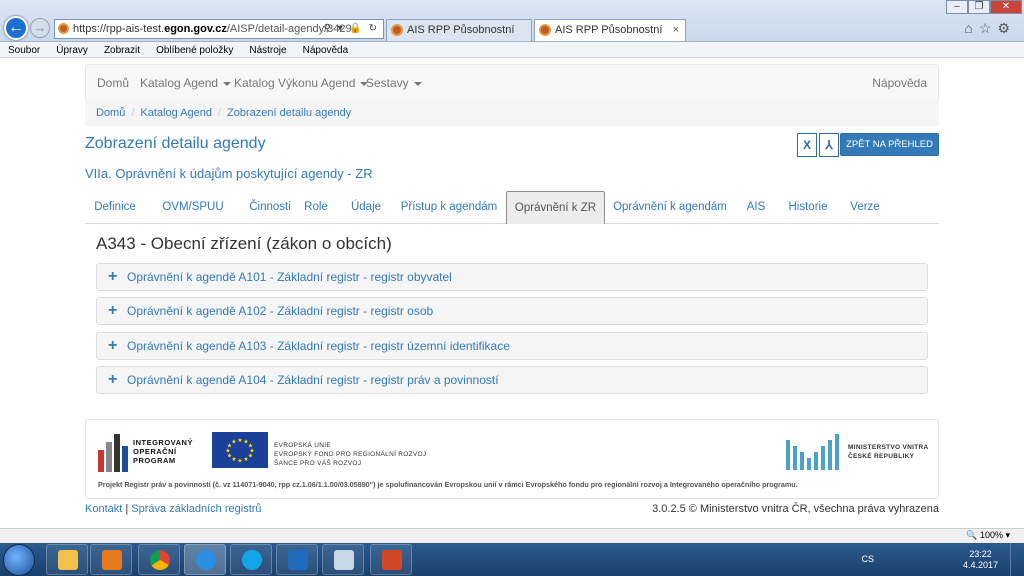 This screenshot has width=1024, height=576. What do you see at coordinates (807, 145) in the screenshot?
I see `export-excel-icon: X` at bounding box center [807, 145].